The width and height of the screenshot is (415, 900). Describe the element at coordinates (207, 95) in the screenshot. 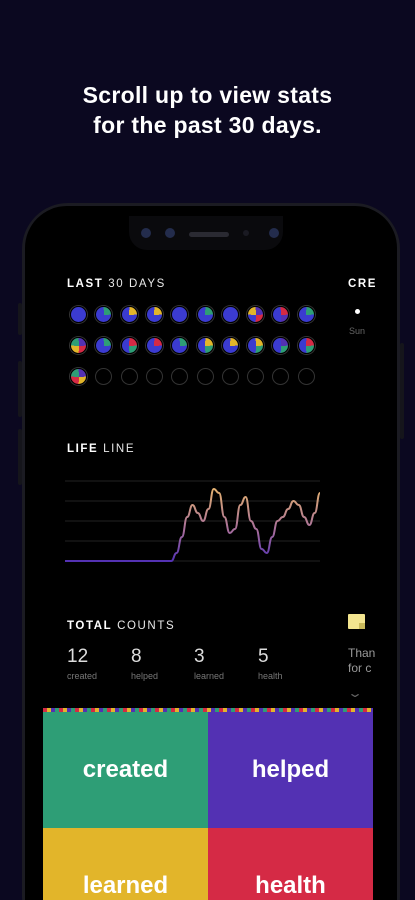

I see `promo-line-1: Scroll up to view stats` at that location.